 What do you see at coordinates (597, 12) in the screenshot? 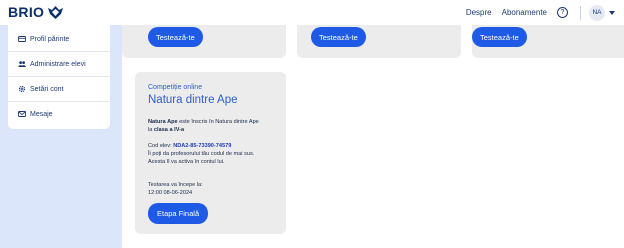
I see `avatar: NA` at bounding box center [597, 12].